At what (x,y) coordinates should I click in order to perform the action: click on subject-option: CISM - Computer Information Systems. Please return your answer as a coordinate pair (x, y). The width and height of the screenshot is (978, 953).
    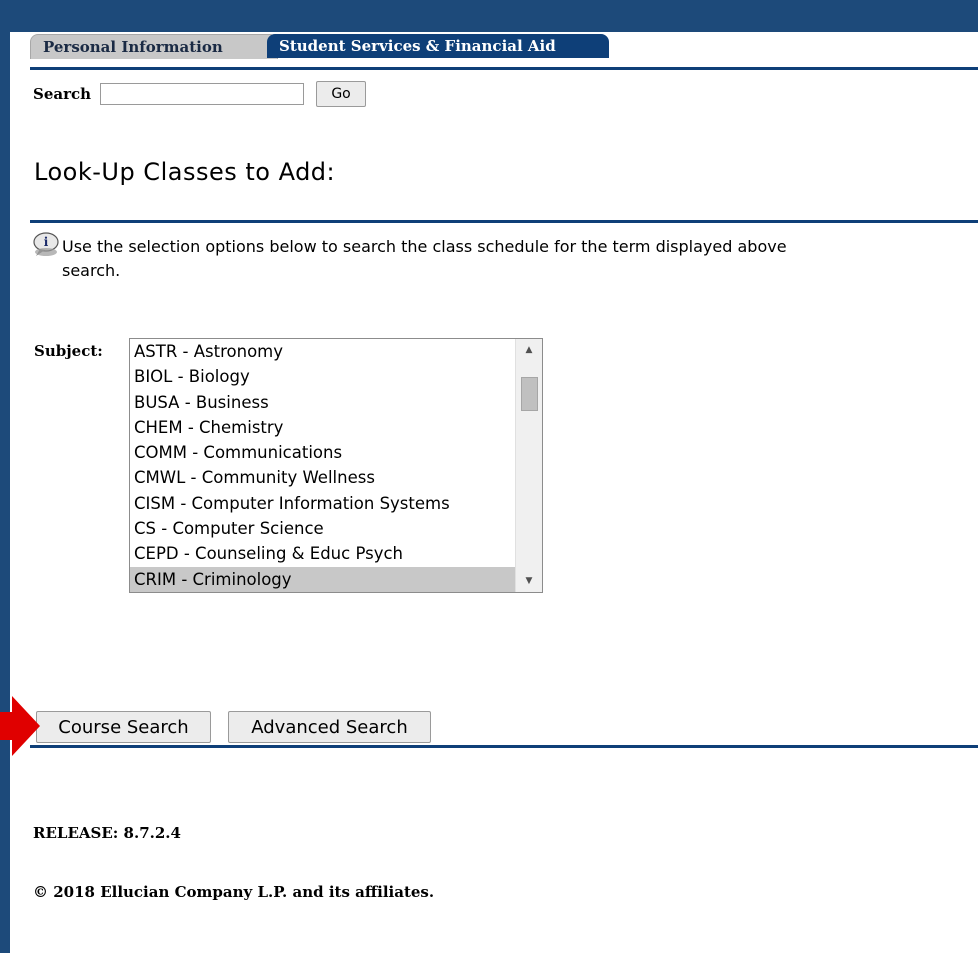
    Looking at the image, I should click on (323, 503).